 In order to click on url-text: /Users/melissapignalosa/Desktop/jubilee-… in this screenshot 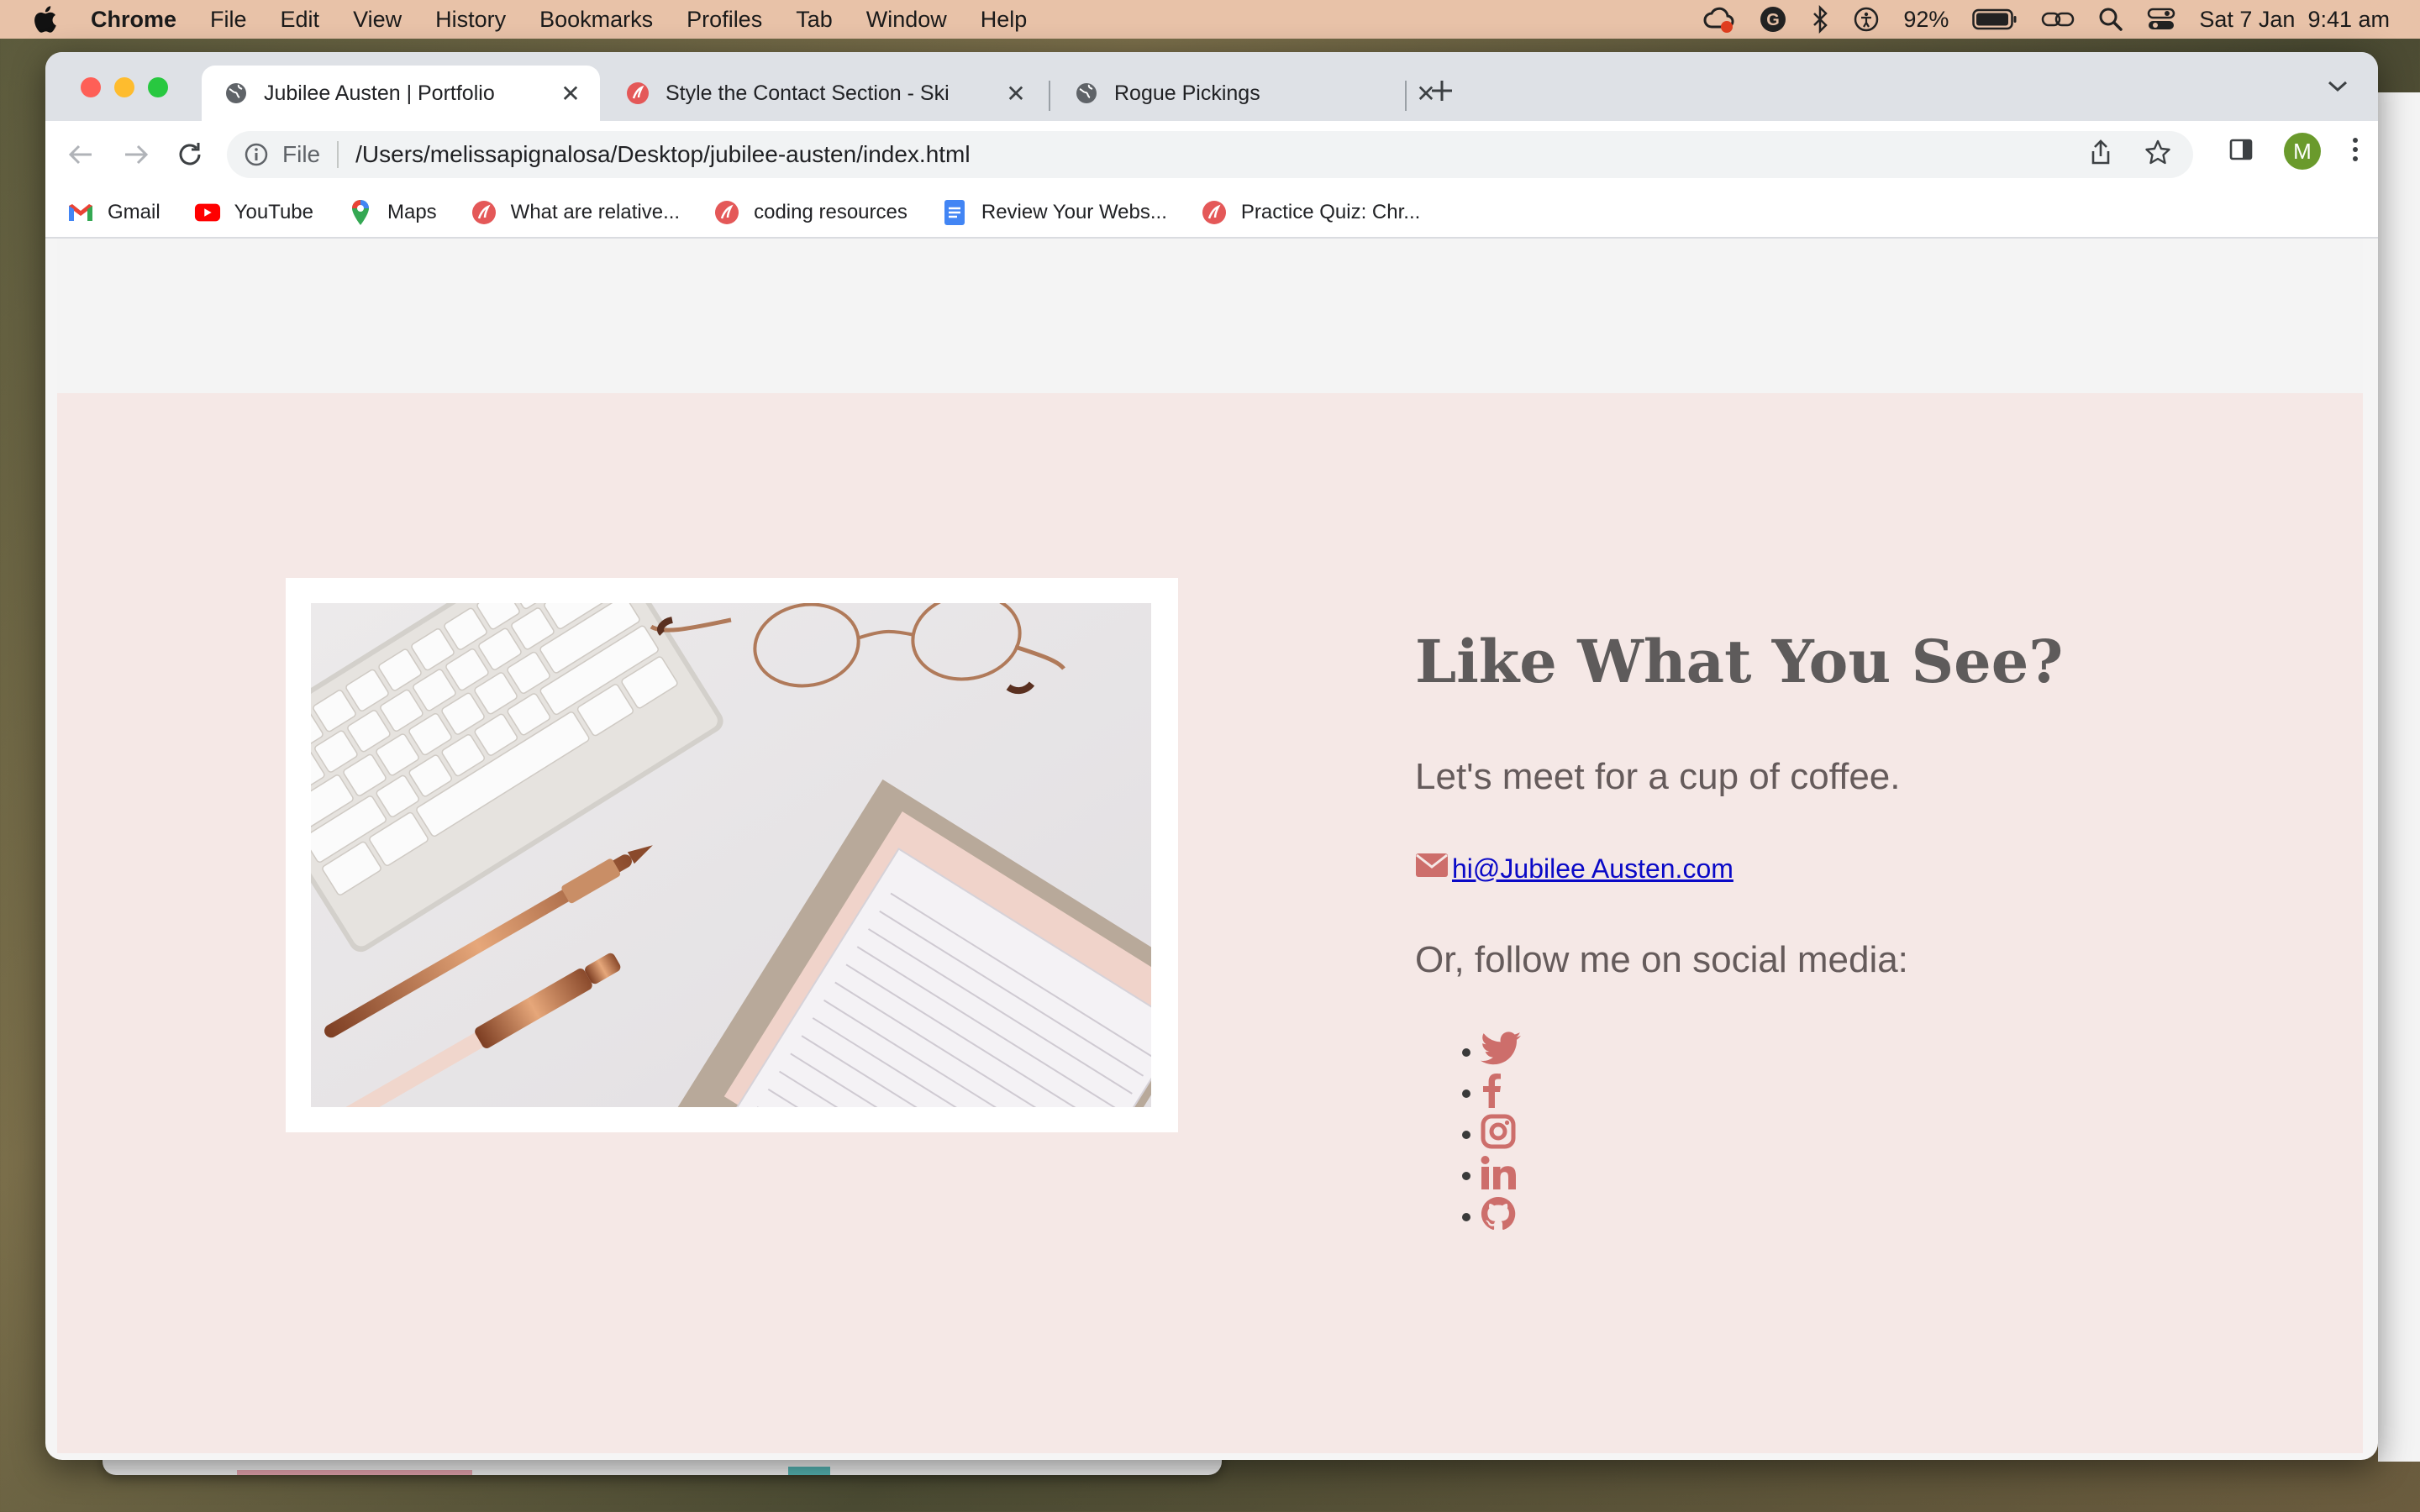, I will do `click(662, 154)`.